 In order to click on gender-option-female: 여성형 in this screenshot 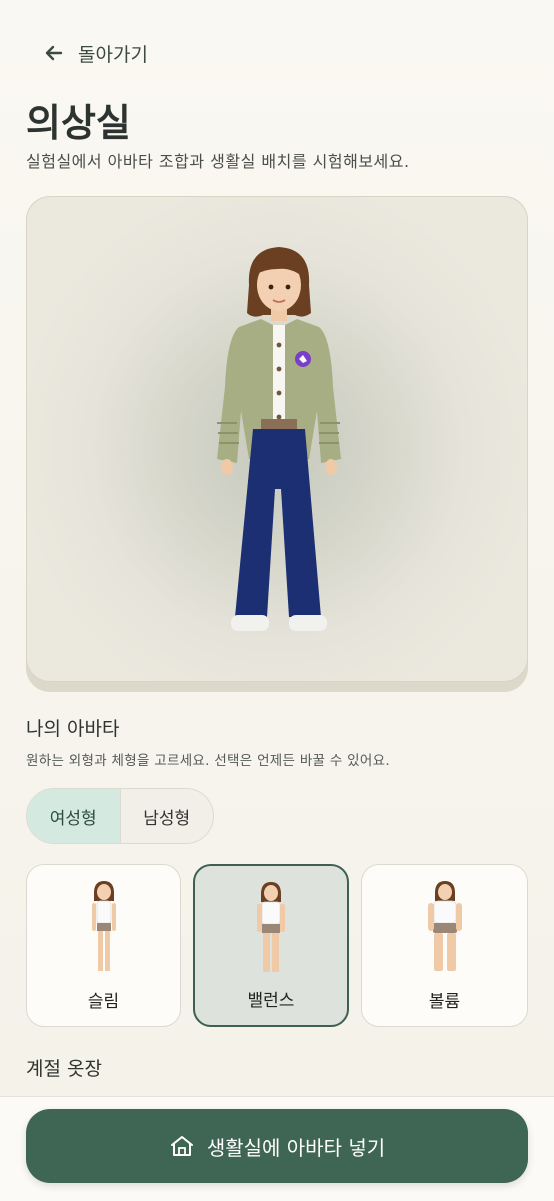, I will do `click(73, 816)`.